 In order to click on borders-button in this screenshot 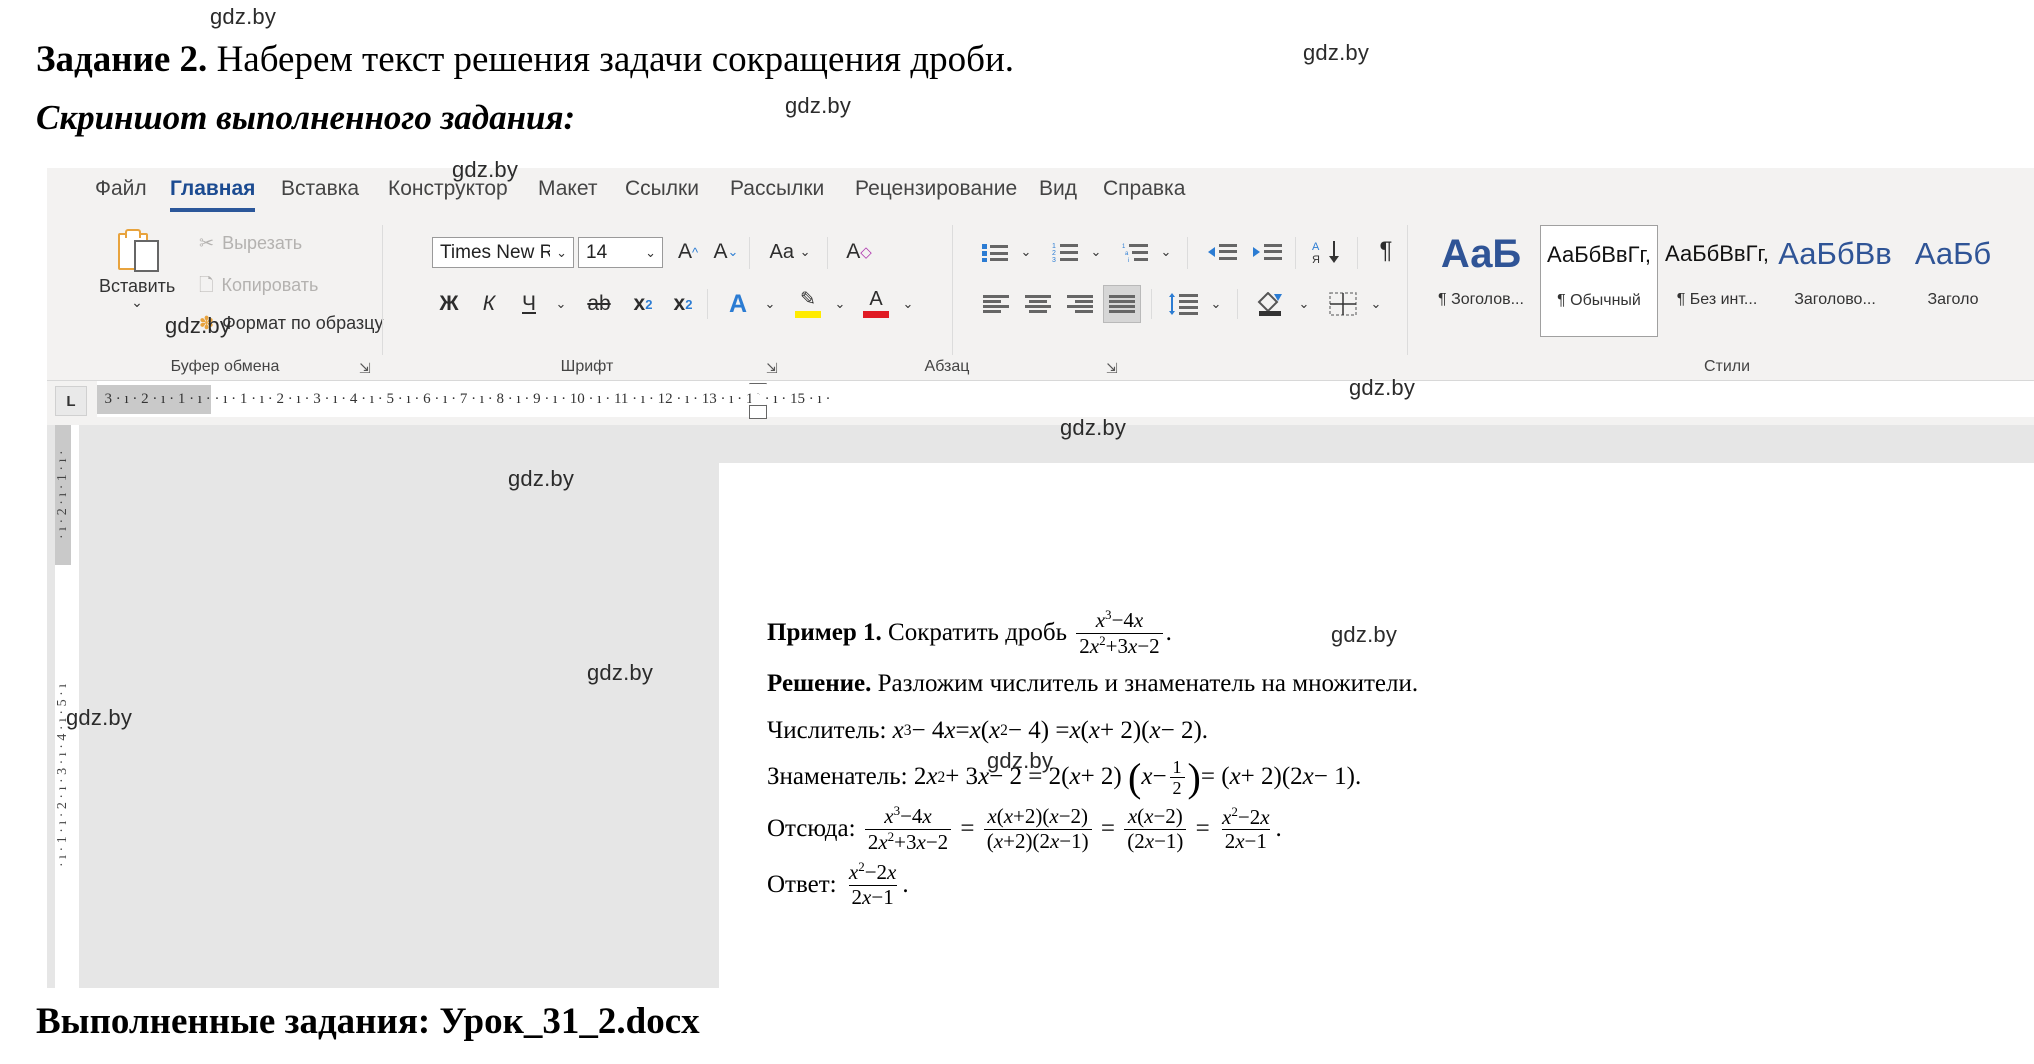, I will do `click(1343, 304)`.